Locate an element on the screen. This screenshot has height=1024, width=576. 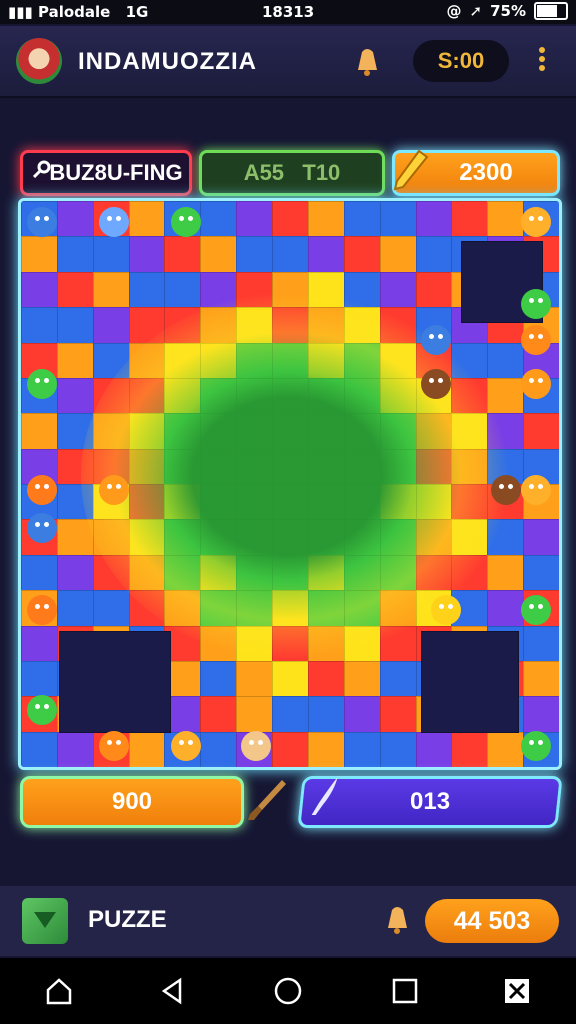
kebab-menu-icon is located at coordinates (542, 61).